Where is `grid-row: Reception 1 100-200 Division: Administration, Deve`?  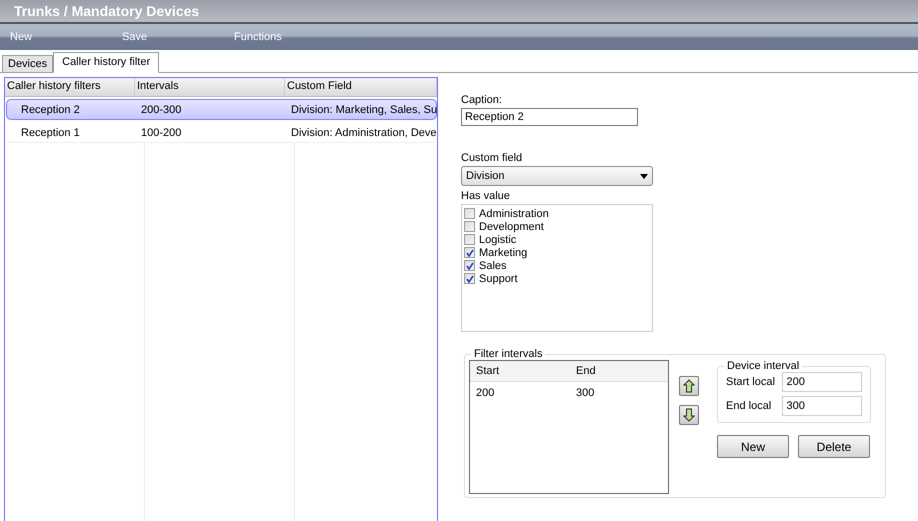 grid-row: Reception 1 100-200 Division: Administration, Deve is located at coordinates (221, 132).